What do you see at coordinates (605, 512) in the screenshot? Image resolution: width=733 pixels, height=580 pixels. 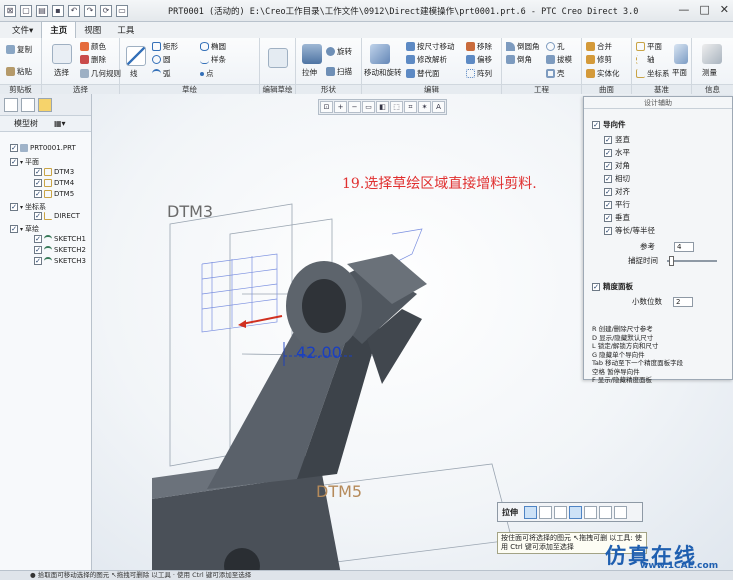 I see `cancel-icon` at bounding box center [605, 512].